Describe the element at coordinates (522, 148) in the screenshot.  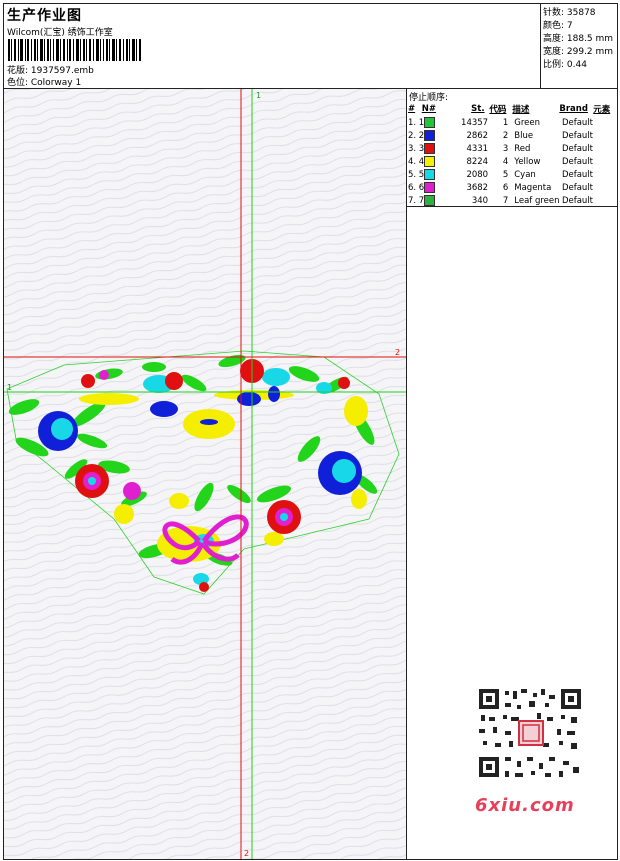
I see `color-description-cell: Red` at that location.